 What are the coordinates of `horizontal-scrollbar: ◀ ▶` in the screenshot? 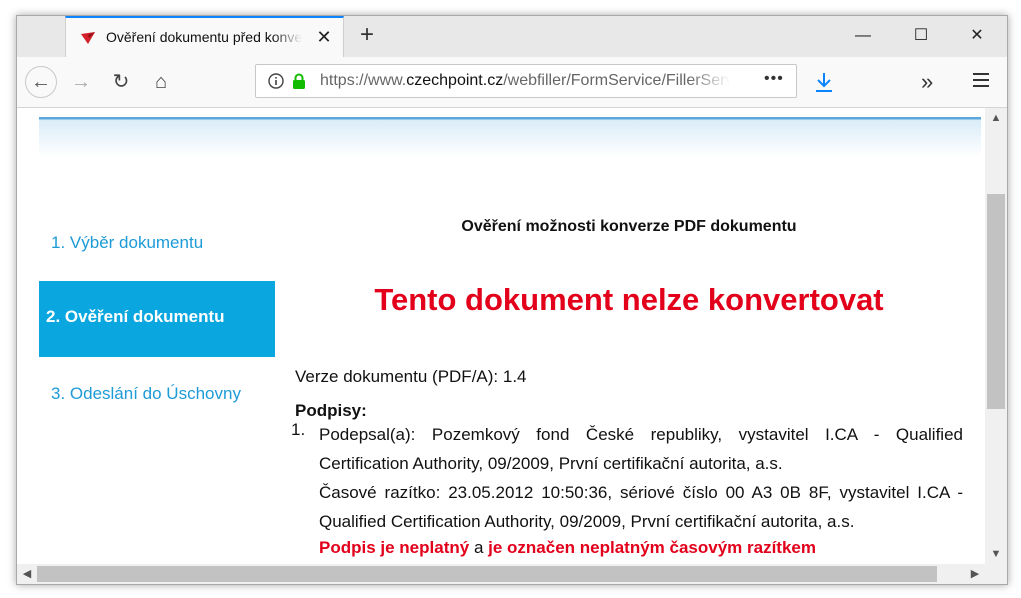 It's located at (501, 574).